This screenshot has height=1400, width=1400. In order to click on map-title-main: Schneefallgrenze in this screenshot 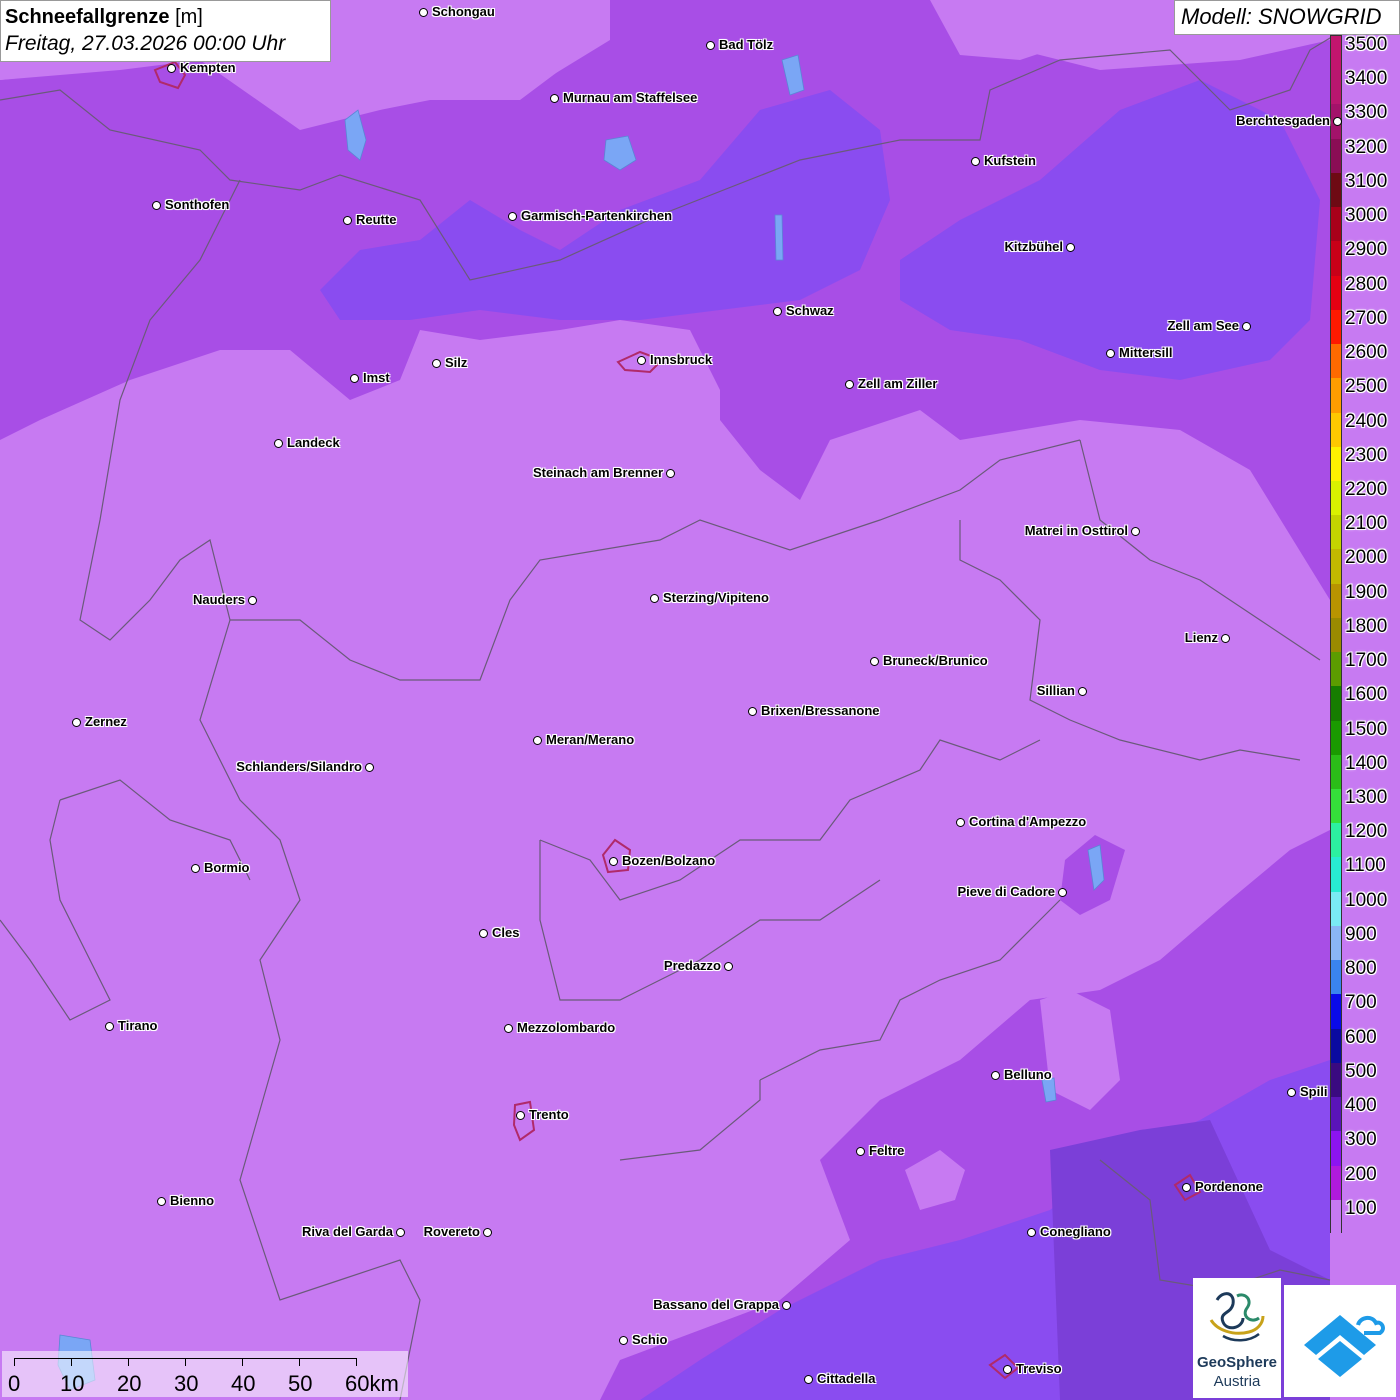, I will do `click(87, 17)`.